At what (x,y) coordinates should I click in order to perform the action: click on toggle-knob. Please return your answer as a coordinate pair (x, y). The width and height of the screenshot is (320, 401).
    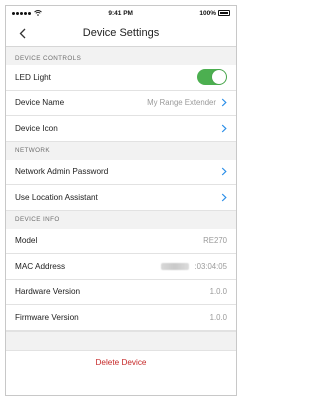
    Looking at the image, I should click on (219, 77).